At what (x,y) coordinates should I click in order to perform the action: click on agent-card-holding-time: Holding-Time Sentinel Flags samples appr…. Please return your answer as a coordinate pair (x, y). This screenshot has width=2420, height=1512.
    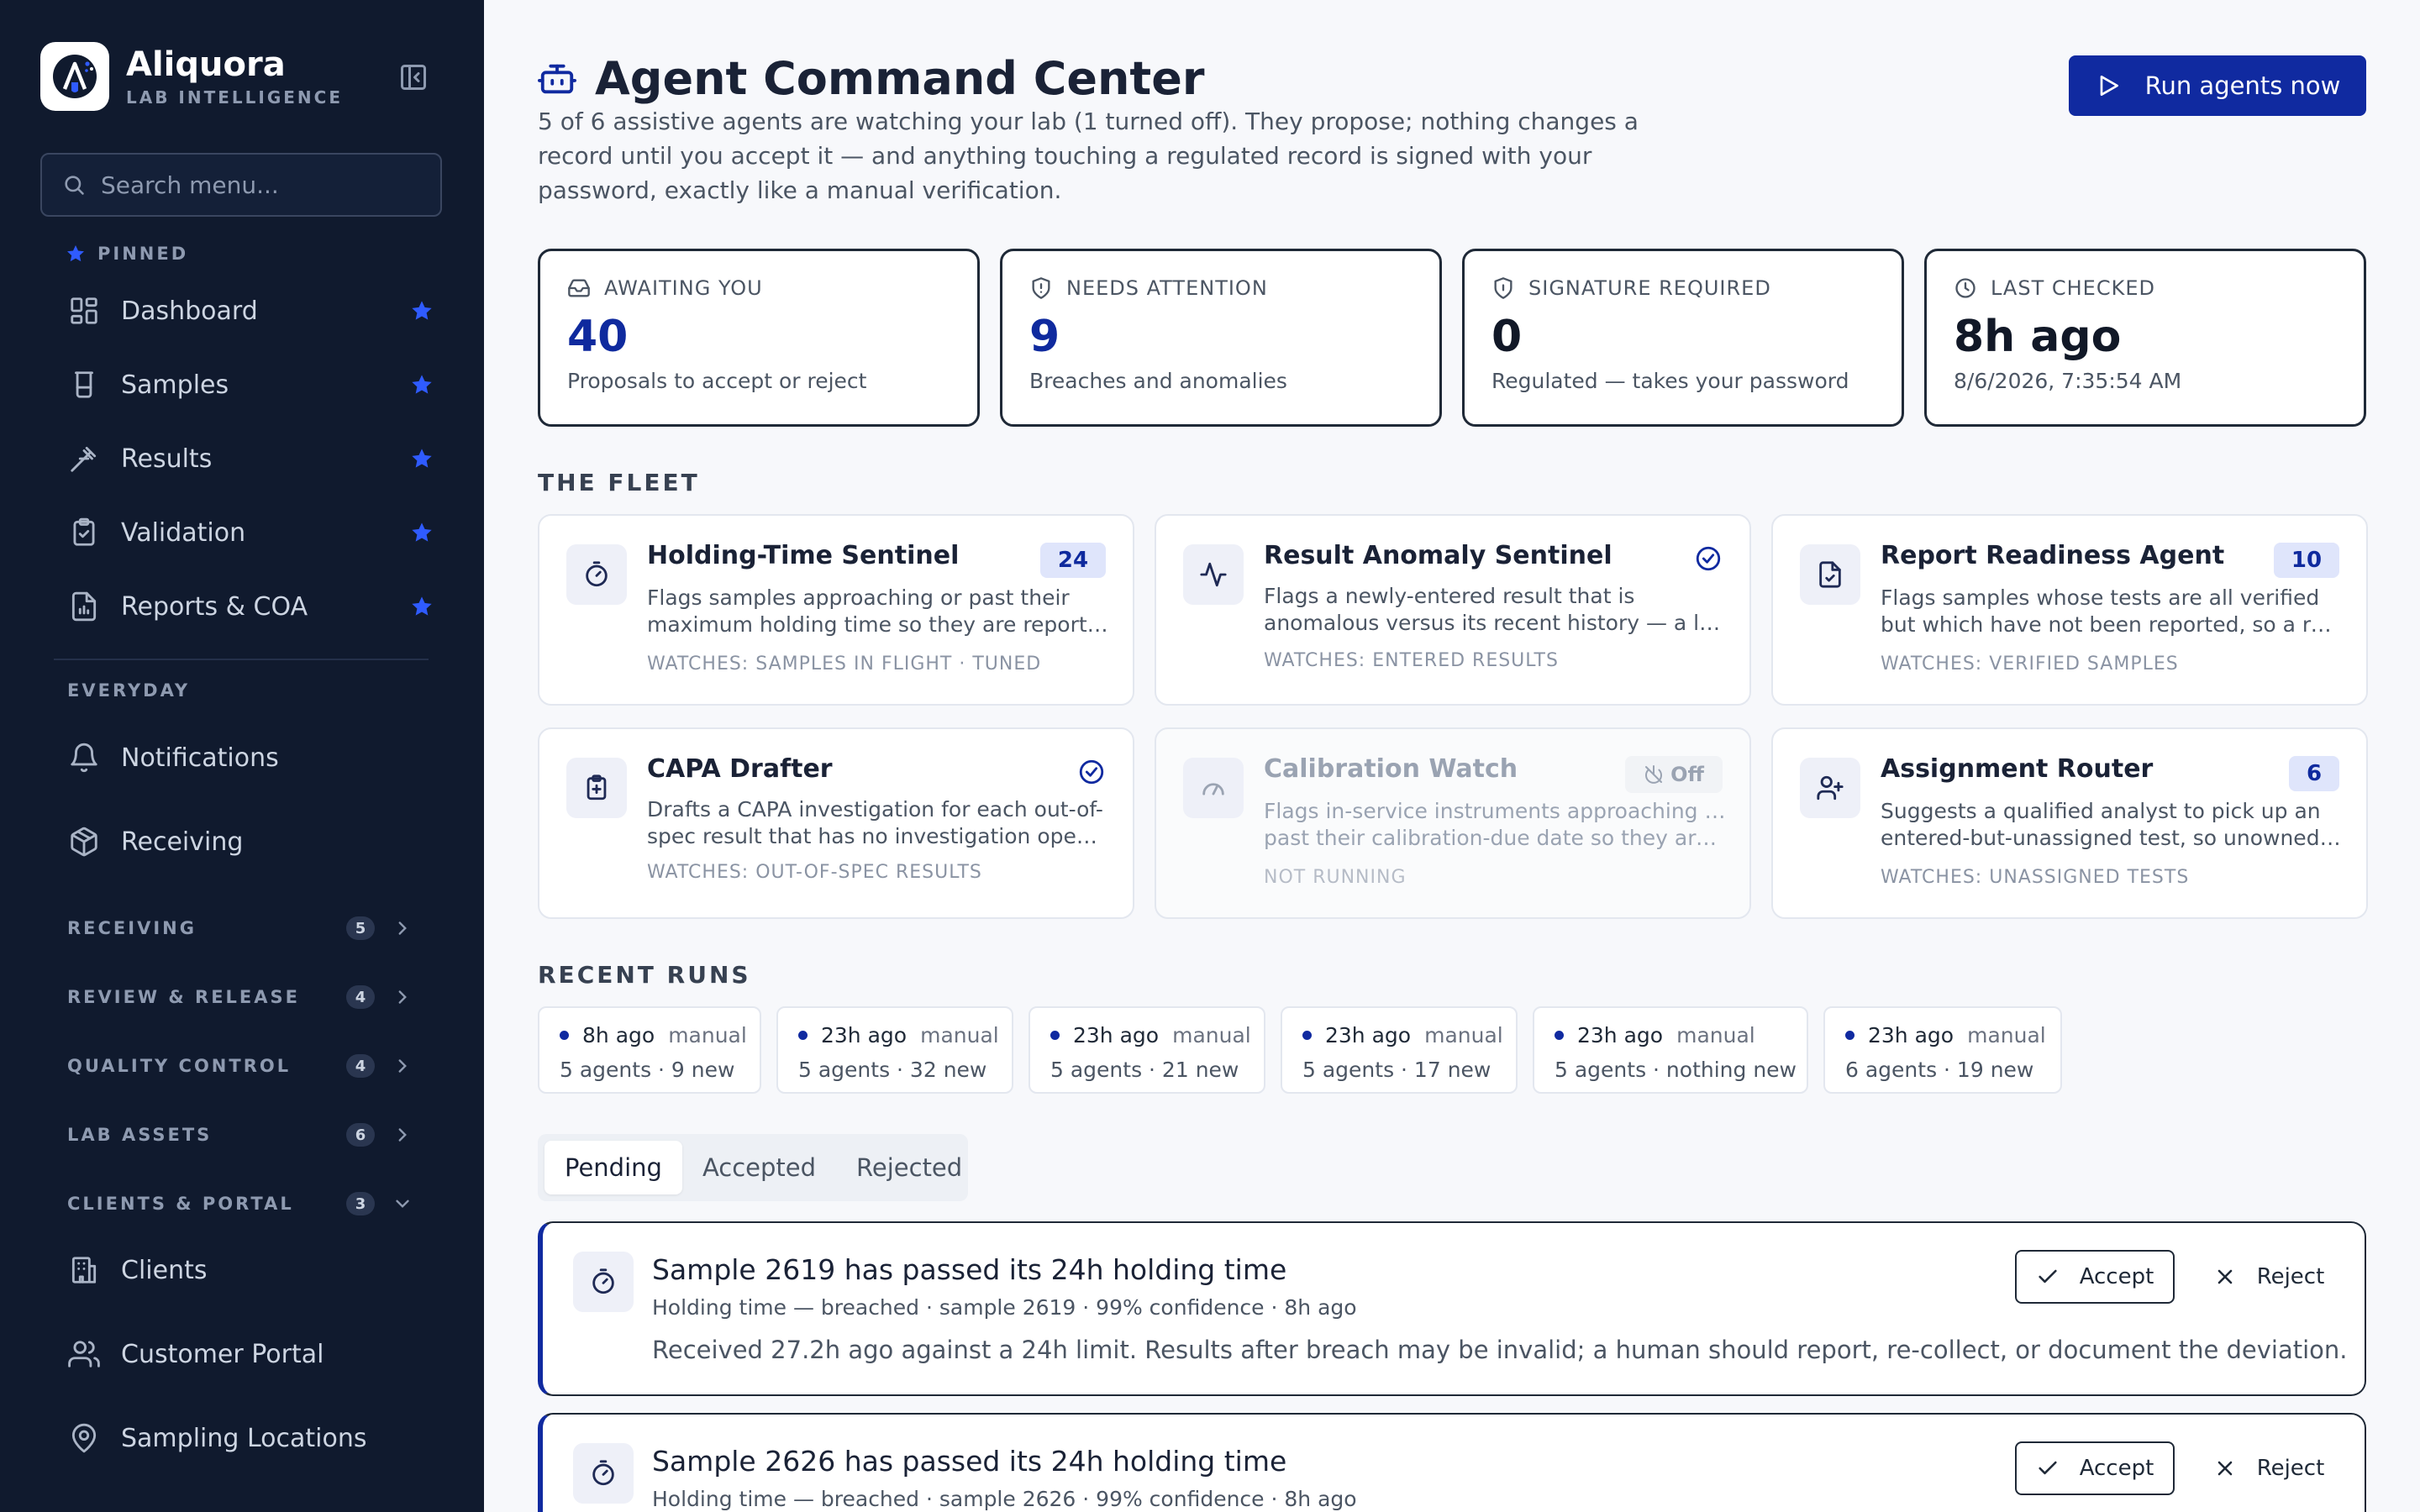
    Looking at the image, I should click on (836, 610).